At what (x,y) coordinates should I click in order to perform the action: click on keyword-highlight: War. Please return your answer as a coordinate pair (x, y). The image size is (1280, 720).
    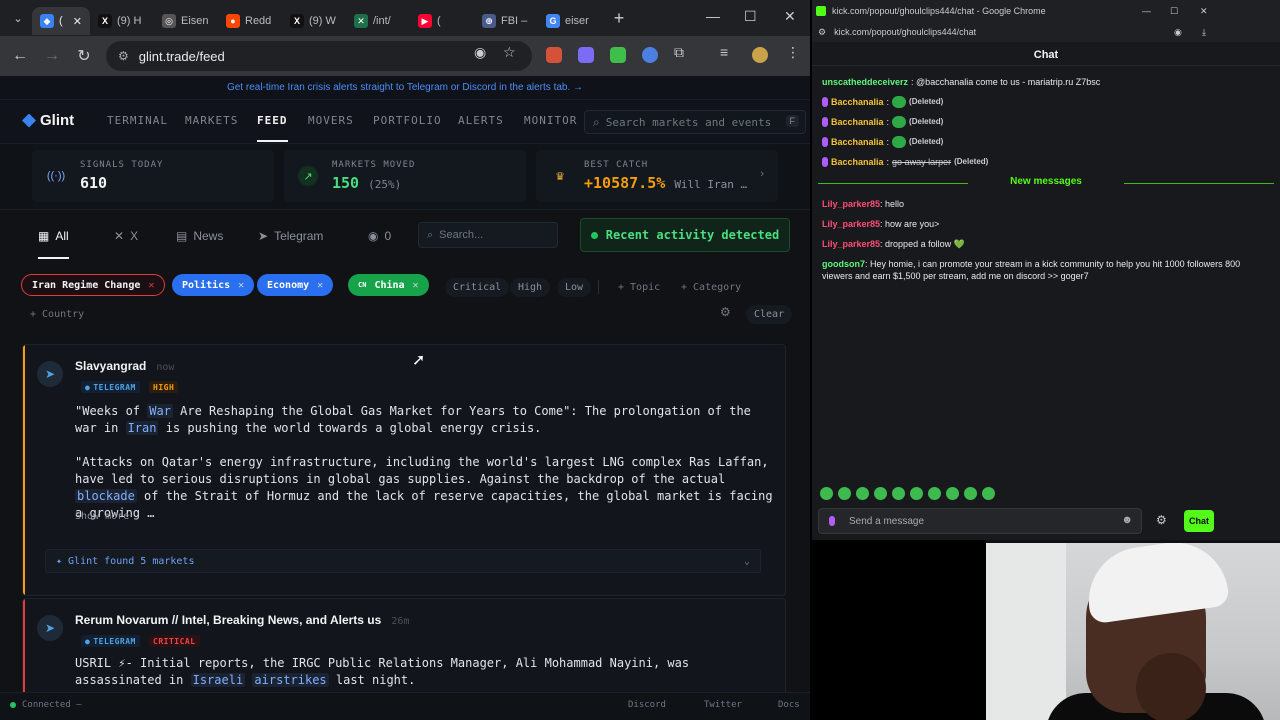
    Looking at the image, I should click on (160, 411).